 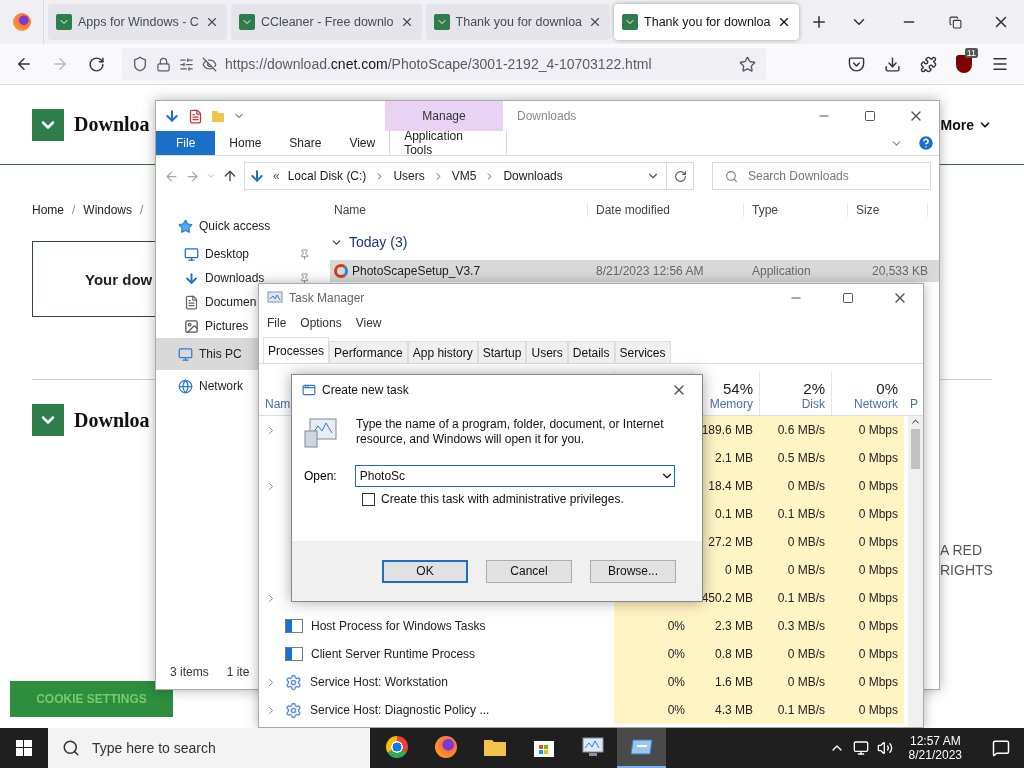 What do you see at coordinates (795, 458) in the screenshot?
I see `table-cell: 0.5 MB/s` at bounding box center [795, 458].